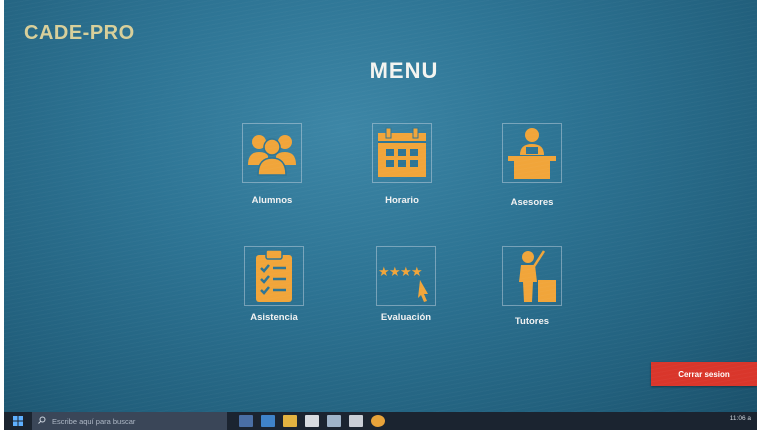 The height and width of the screenshot is (430, 757). I want to click on menu-item-horario: Horario, so click(402, 173).